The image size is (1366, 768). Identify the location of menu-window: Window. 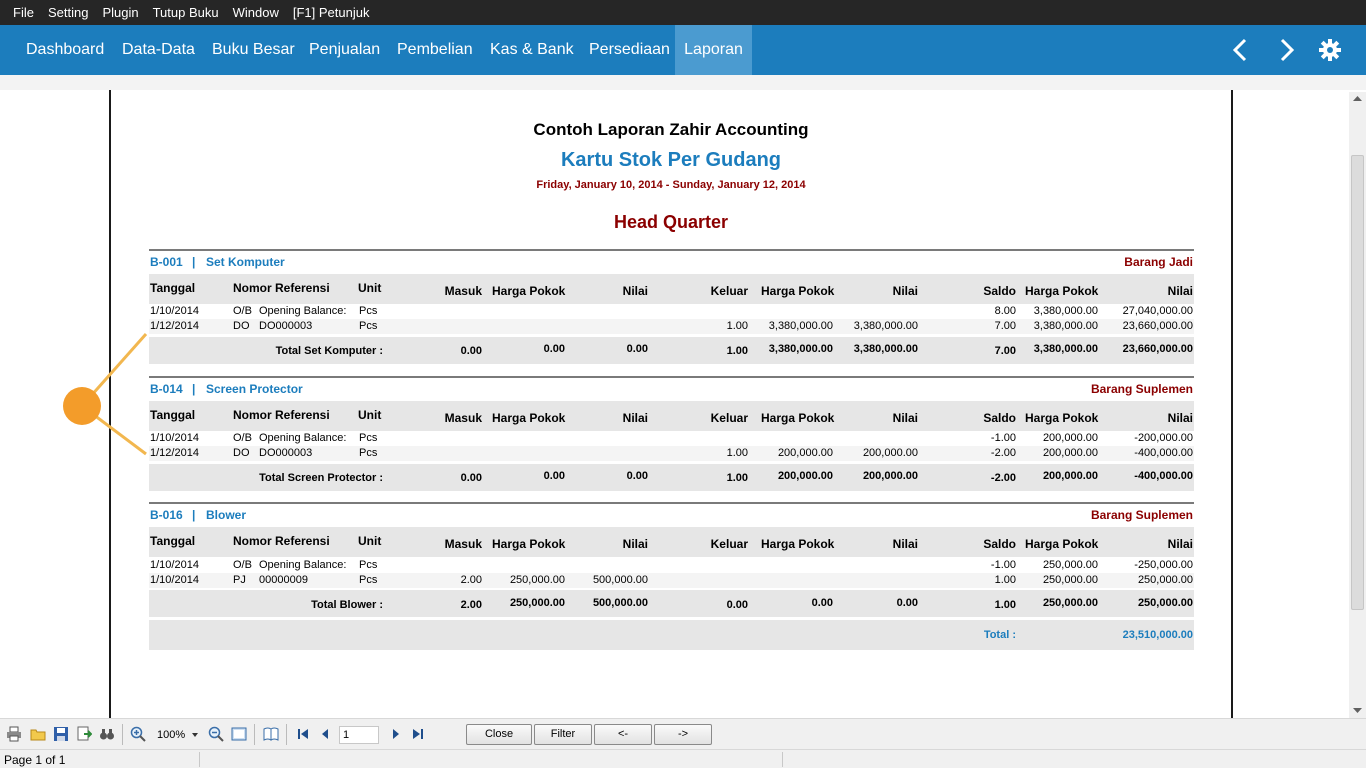
(256, 12).